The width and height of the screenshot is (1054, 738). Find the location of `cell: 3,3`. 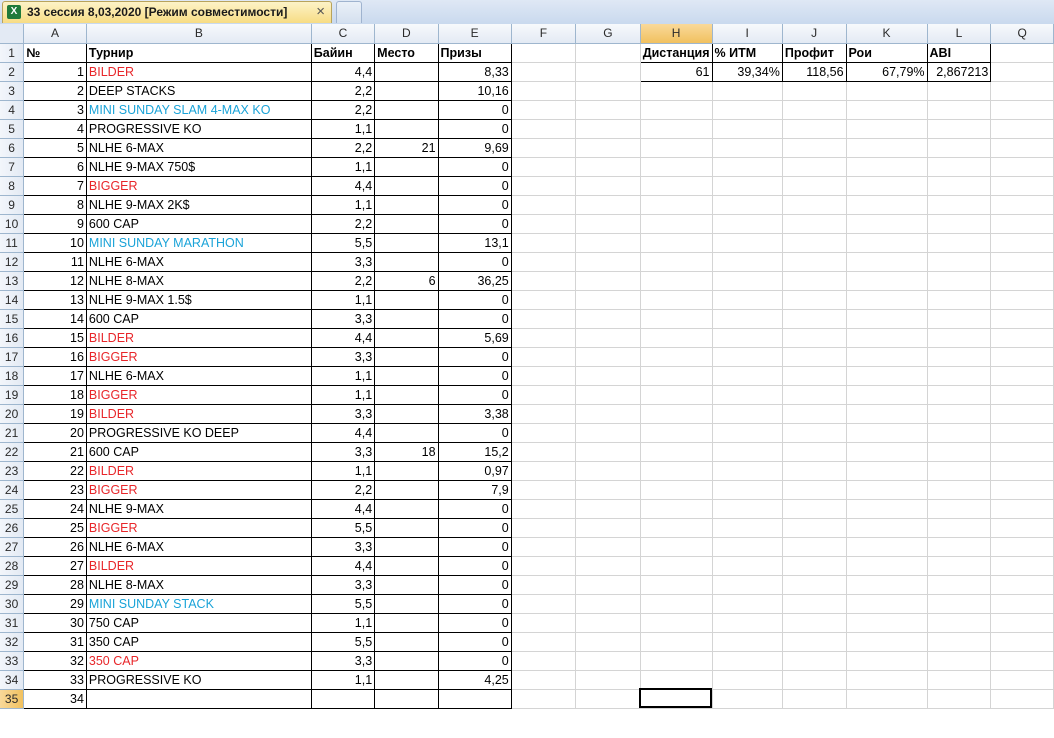

cell: 3,3 is located at coordinates (343, 660).